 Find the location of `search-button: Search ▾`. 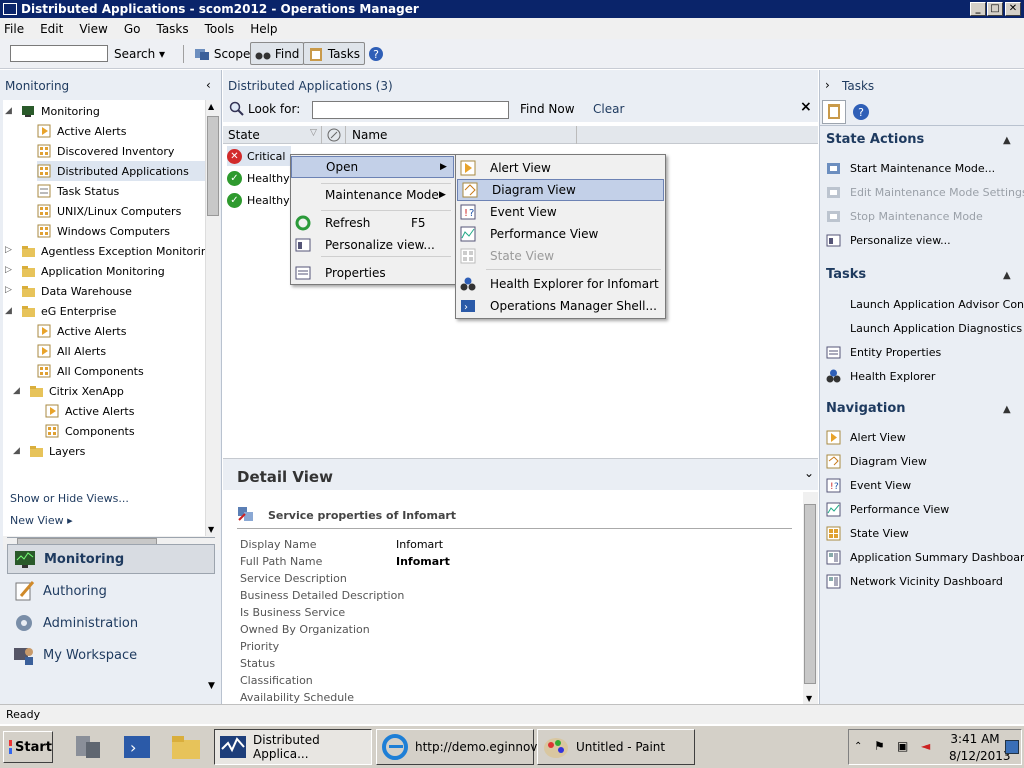

search-button: Search ▾ is located at coordinates (139, 53).